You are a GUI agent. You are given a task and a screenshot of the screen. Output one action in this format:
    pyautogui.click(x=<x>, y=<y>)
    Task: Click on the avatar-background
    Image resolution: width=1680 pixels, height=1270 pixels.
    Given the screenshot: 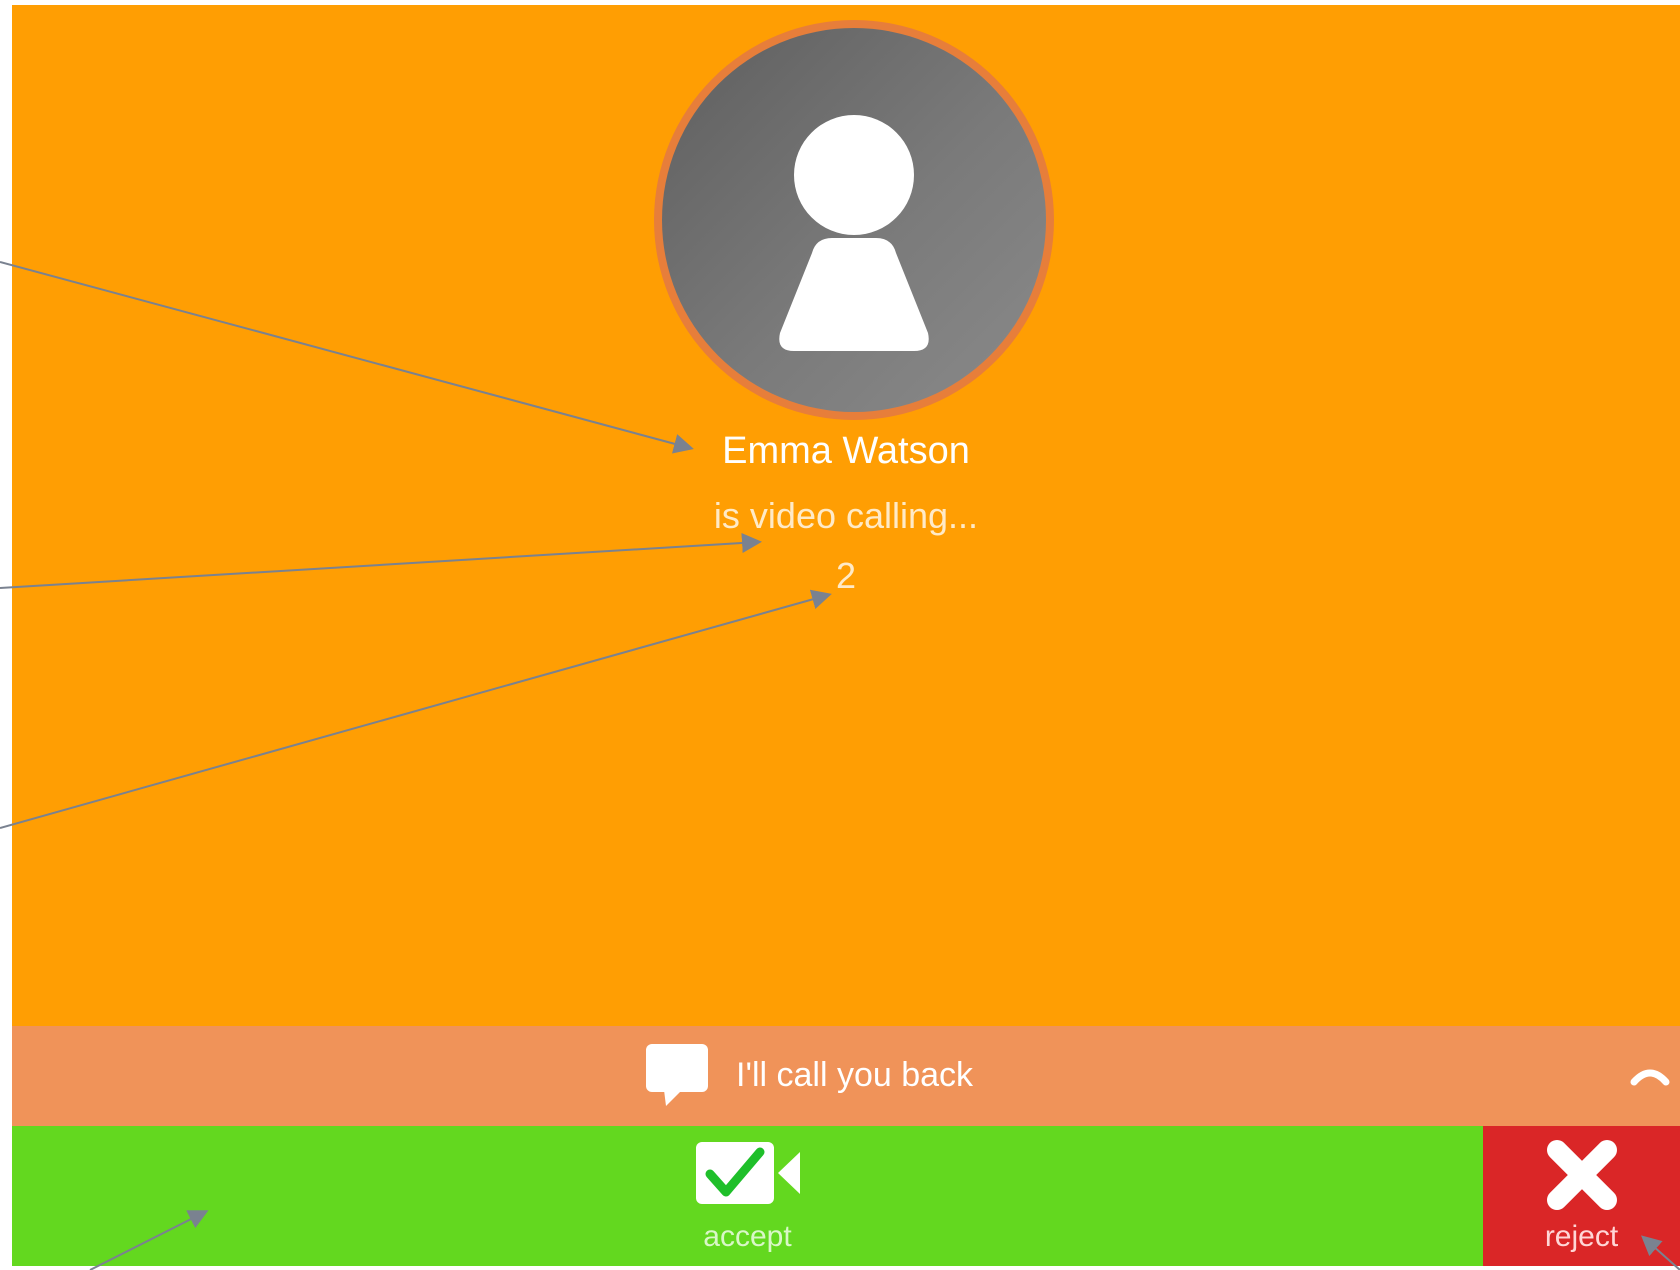 What is the action you would take?
    pyautogui.click(x=854, y=220)
    